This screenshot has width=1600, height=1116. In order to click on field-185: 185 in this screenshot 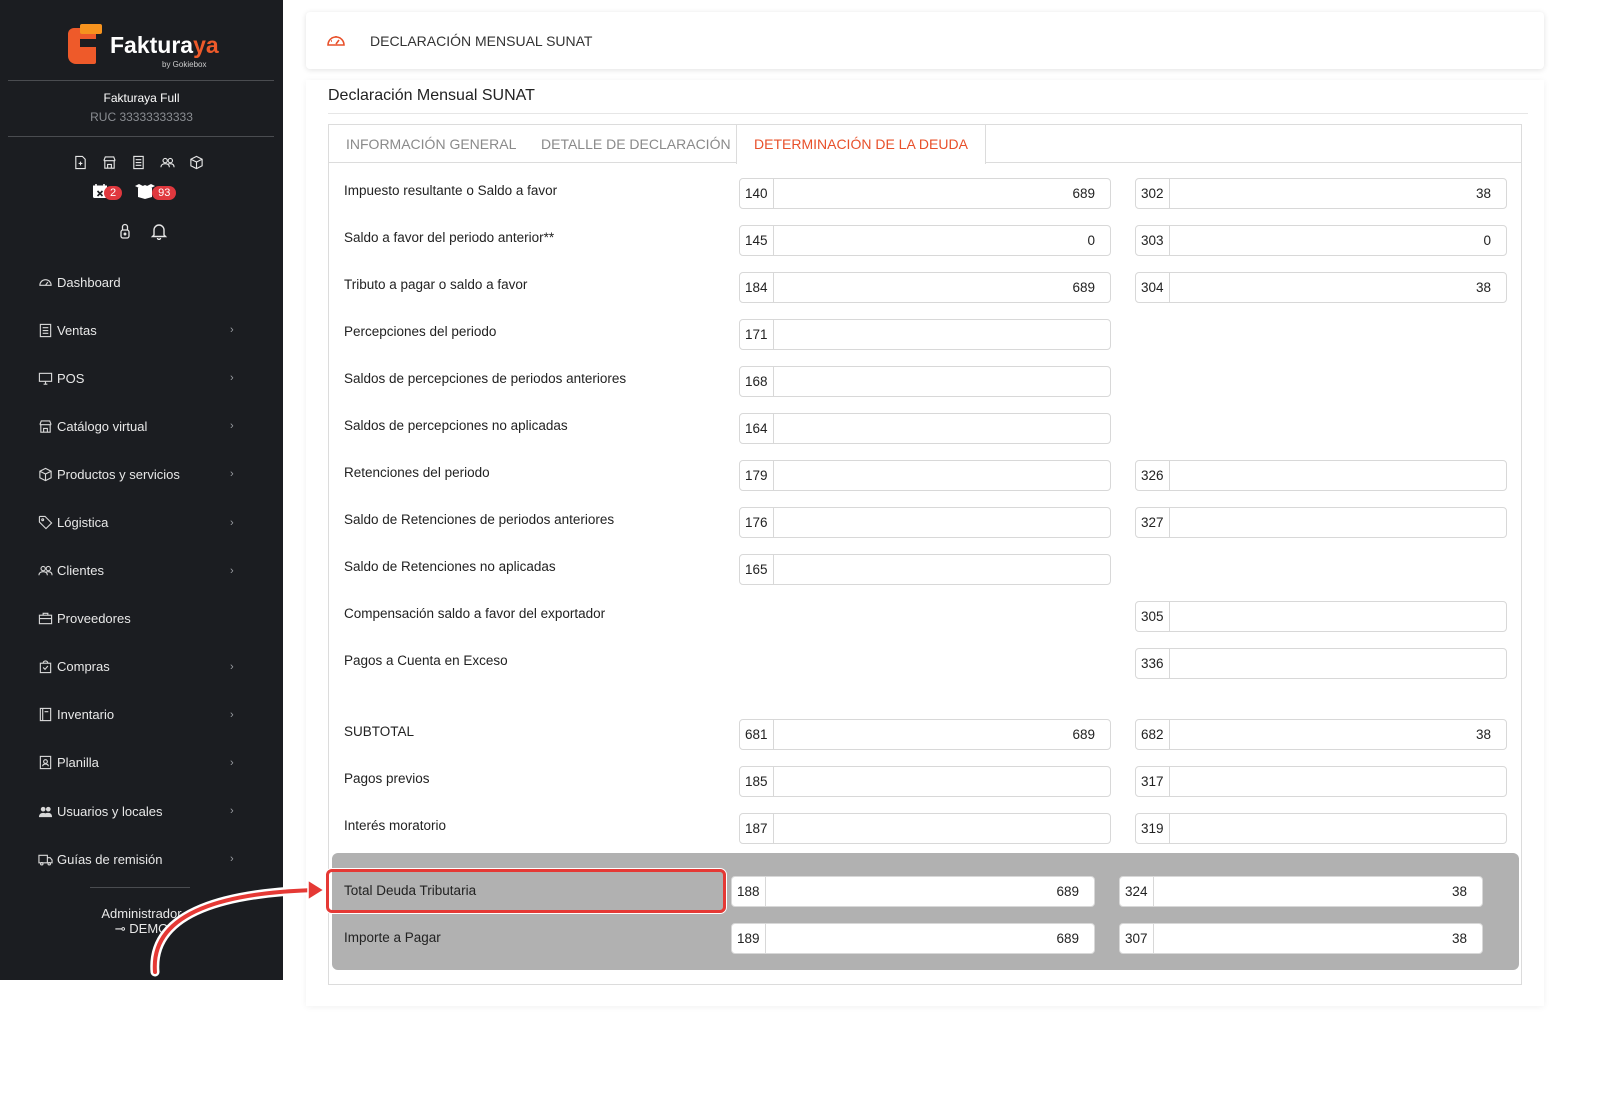, I will do `click(925, 781)`.